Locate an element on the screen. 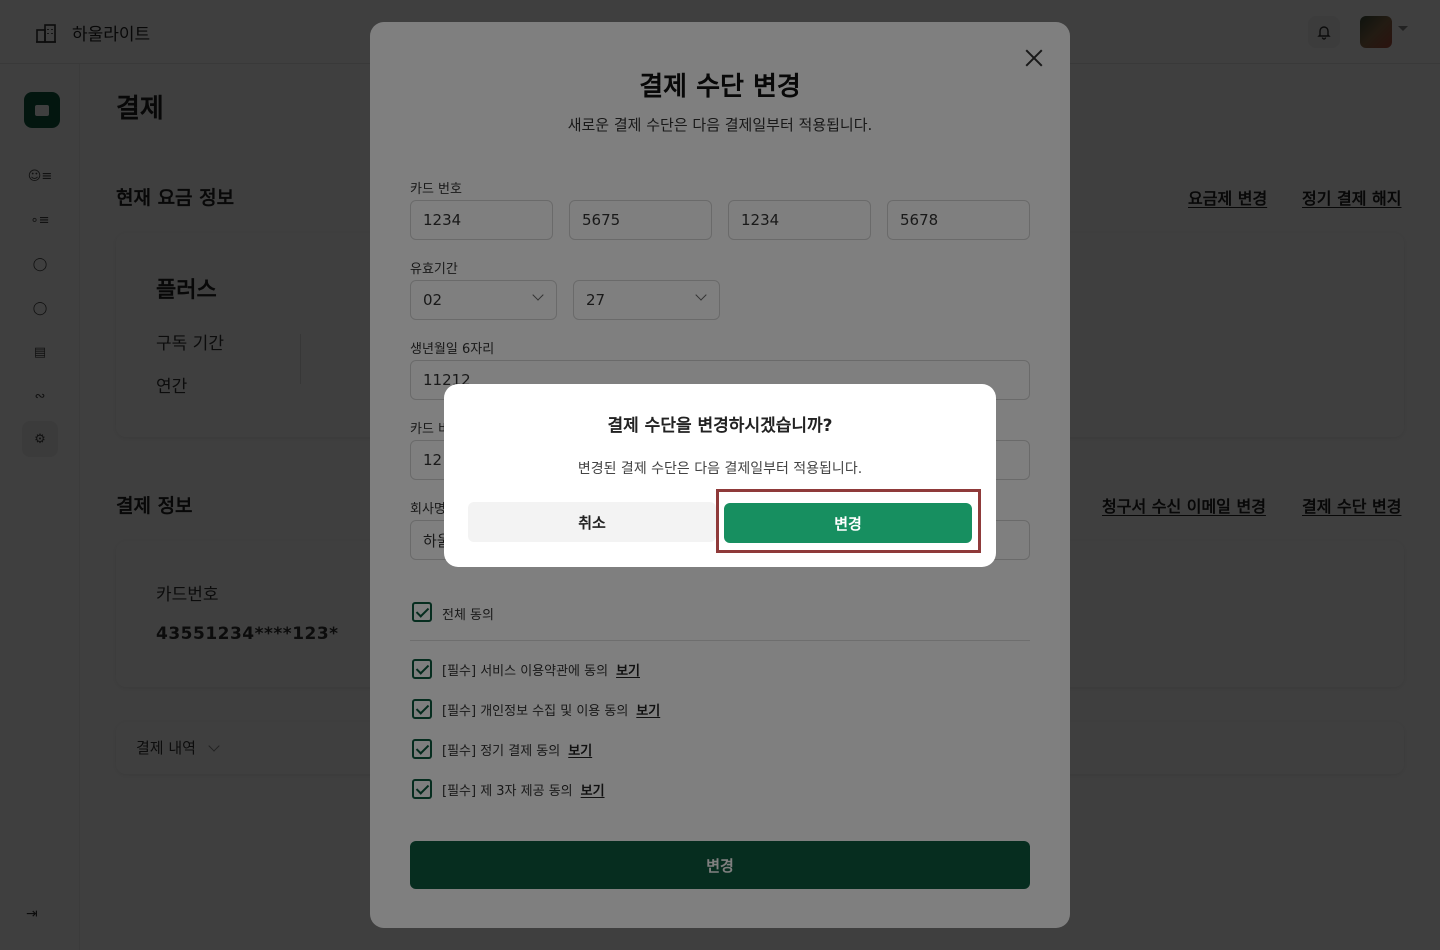 Image resolution: width=1440 pixels, height=950 pixels. confirm-message: 변경된 결제 수단은 다음 결제일부터 적용됩니다. is located at coordinates (720, 469).